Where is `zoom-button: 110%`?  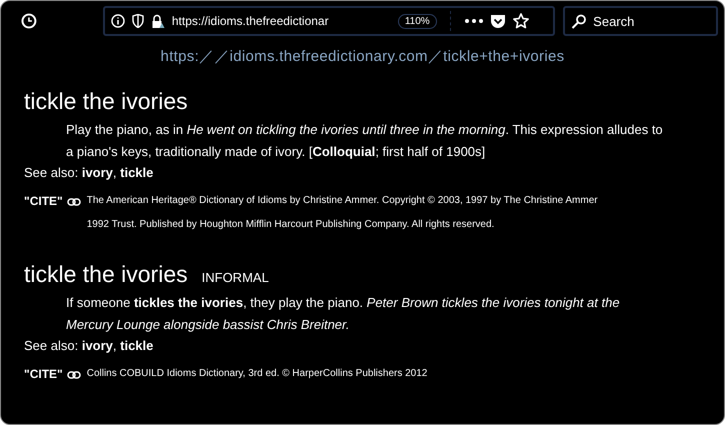
zoom-button: 110% is located at coordinates (417, 21).